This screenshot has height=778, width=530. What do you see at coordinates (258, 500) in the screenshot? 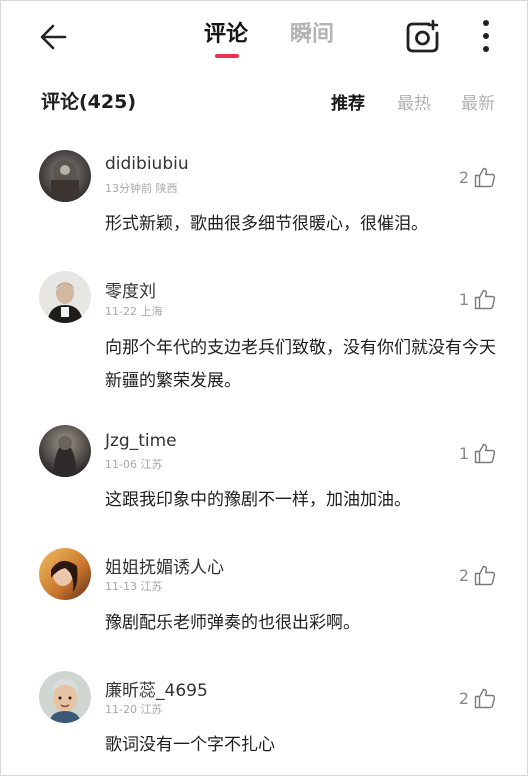
I see `comment-text: 这跟我印象中的豫剧不一样，加油加油。` at bounding box center [258, 500].